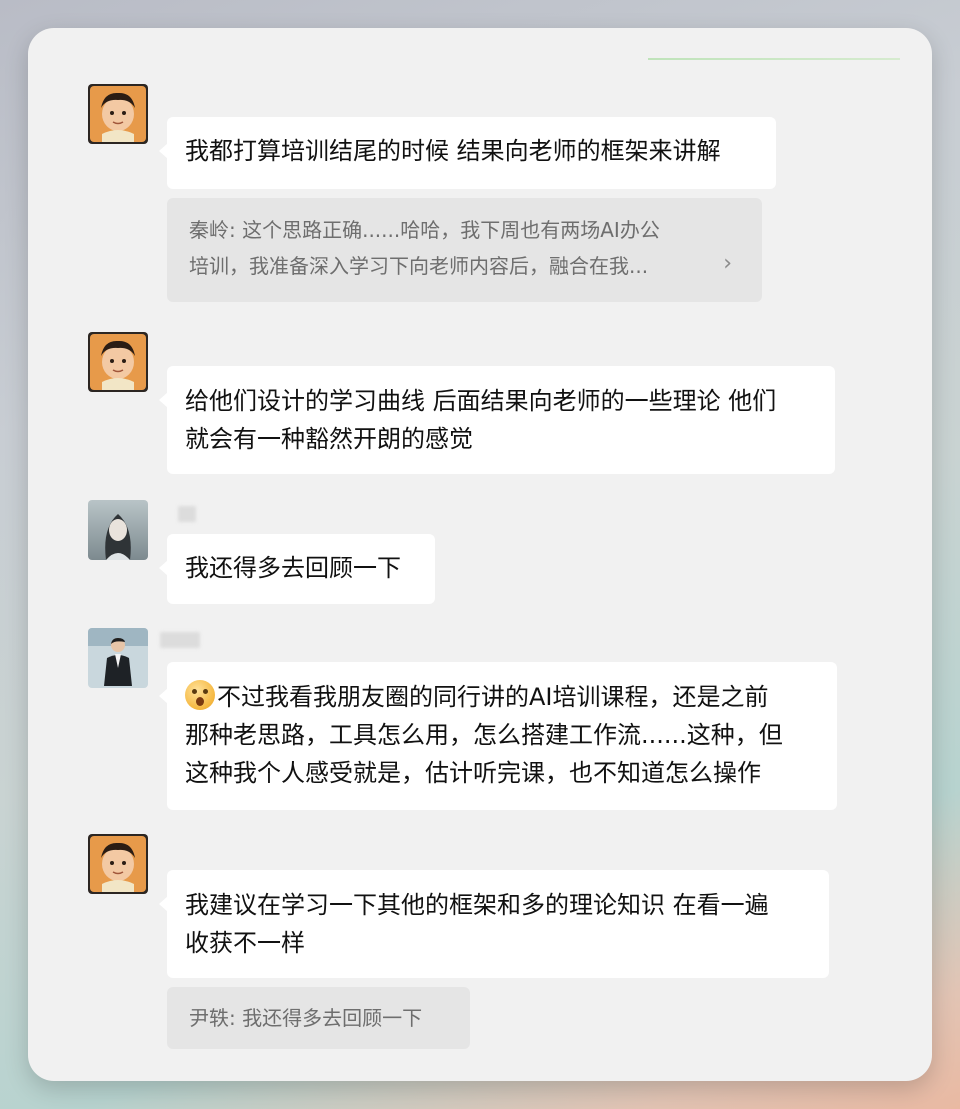  I want to click on message-bubble: 给他们设计的学习曲线 后面结果向老师的一些理论 他们 就会有一种豁然开朗的感觉, so click(497, 420).